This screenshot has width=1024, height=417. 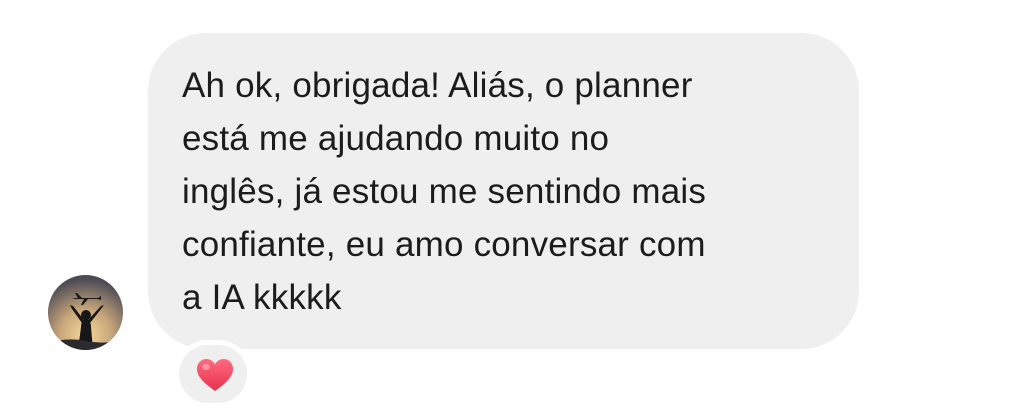 What do you see at coordinates (262, 297) in the screenshot?
I see `message-line: a IA kkkkk` at bounding box center [262, 297].